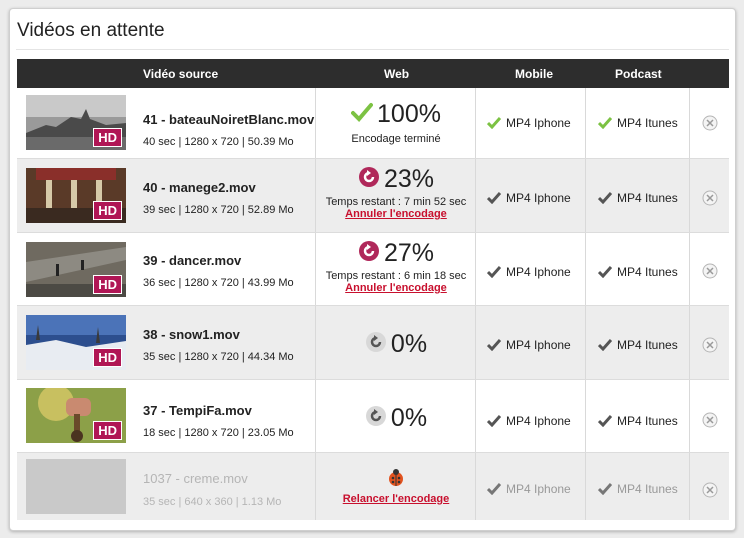  What do you see at coordinates (638, 74) in the screenshot?
I see `col-podcast-header: Podcast` at bounding box center [638, 74].